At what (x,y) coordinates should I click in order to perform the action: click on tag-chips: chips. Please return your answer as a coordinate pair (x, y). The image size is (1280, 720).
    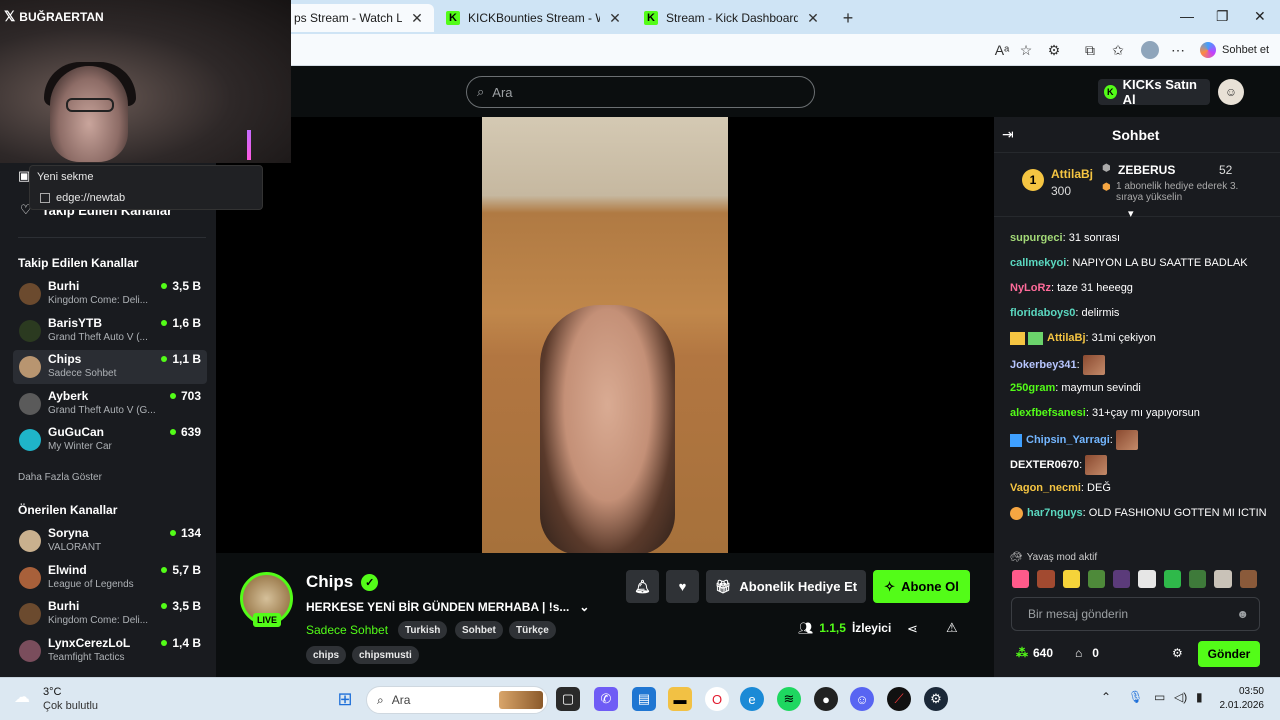
    Looking at the image, I should click on (326, 655).